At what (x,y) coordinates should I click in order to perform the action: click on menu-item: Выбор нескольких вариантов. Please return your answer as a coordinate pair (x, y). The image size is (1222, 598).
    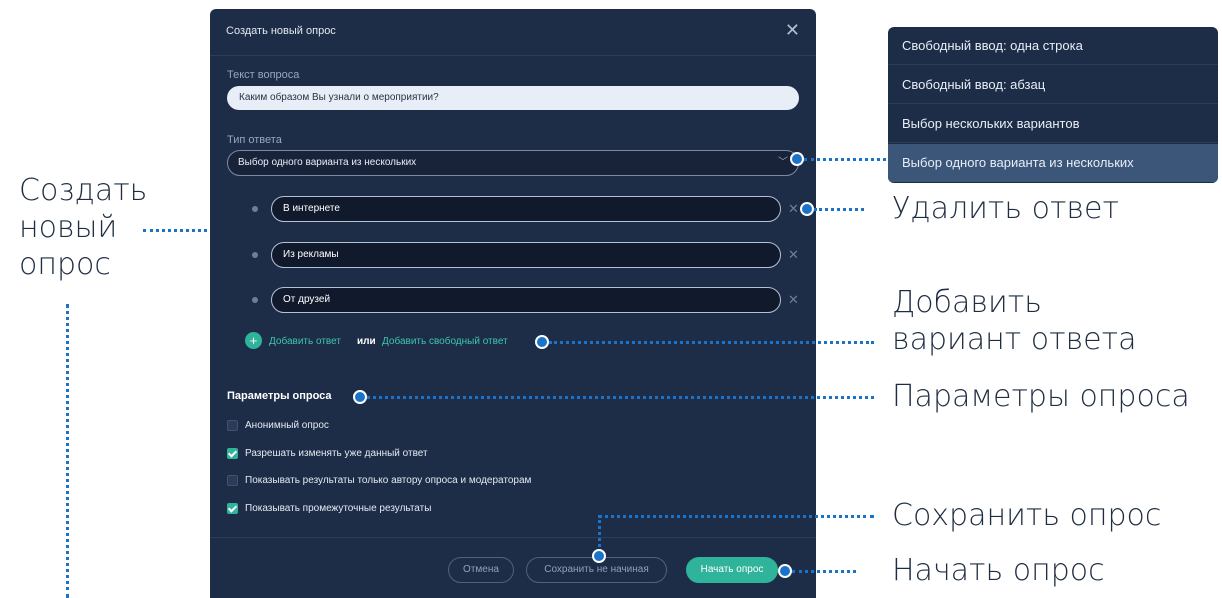
    Looking at the image, I should click on (1053, 124).